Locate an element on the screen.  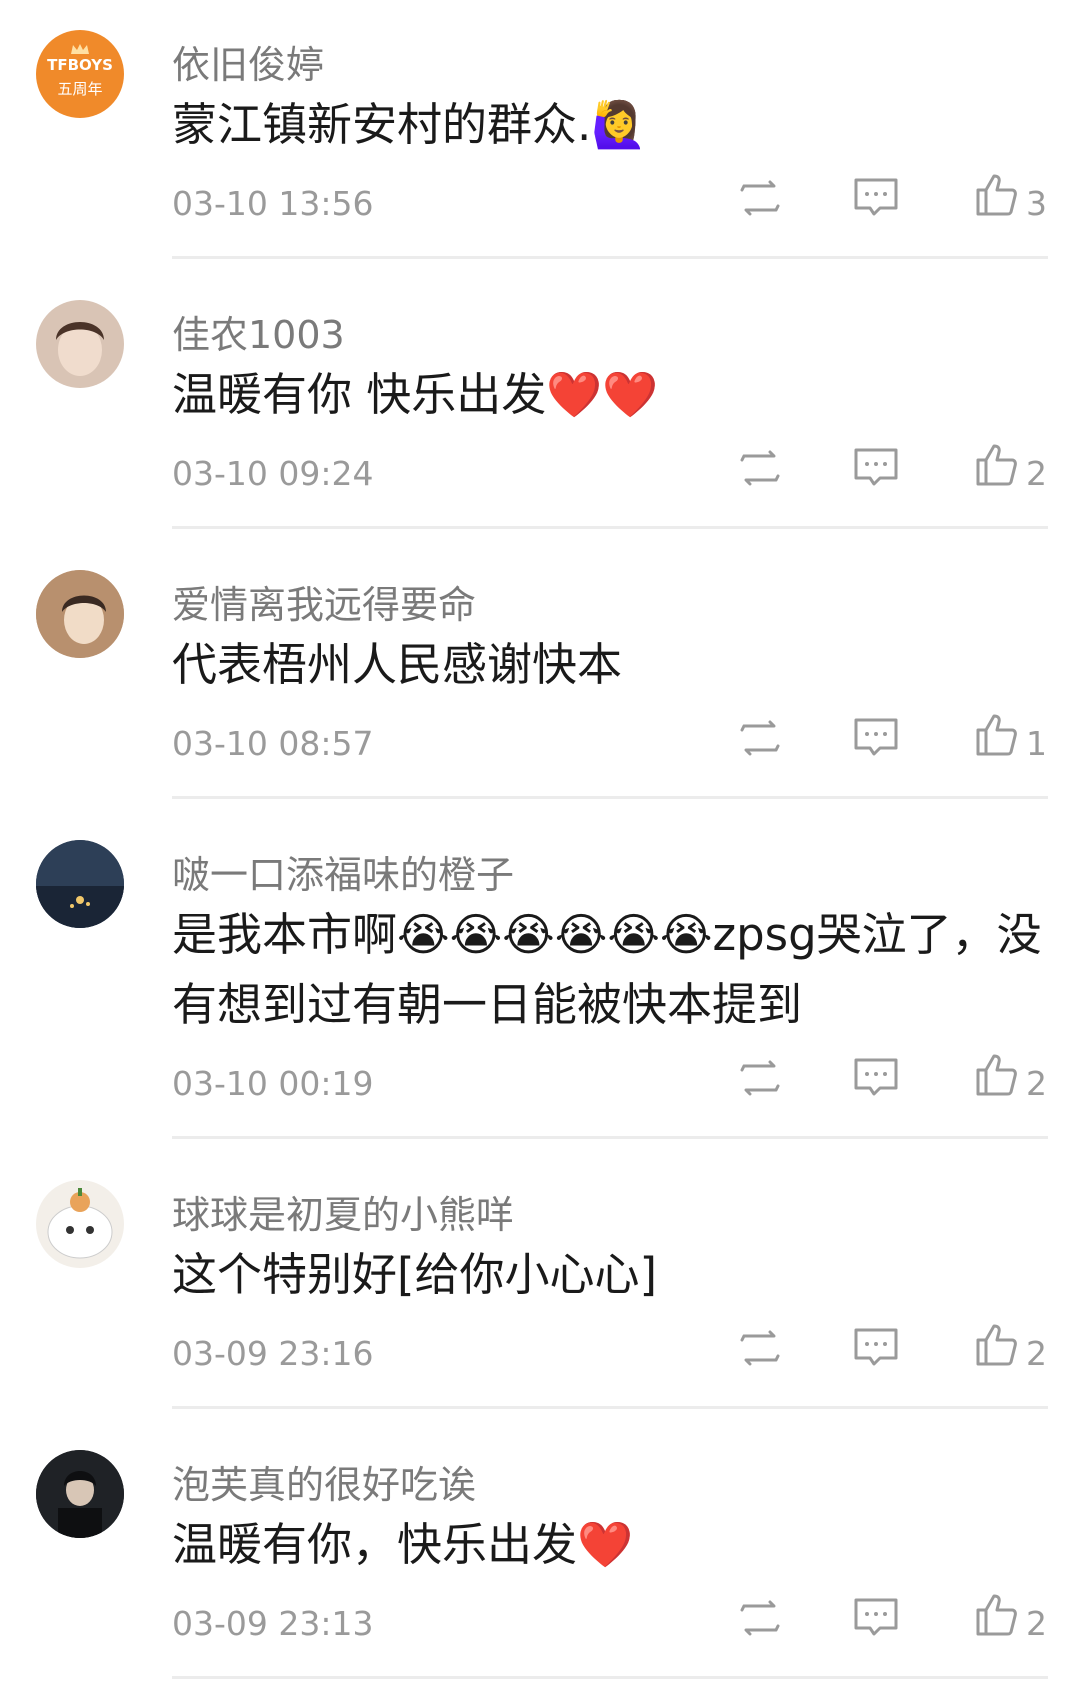
timestamp: 03-10 08:57 is located at coordinates (273, 743).